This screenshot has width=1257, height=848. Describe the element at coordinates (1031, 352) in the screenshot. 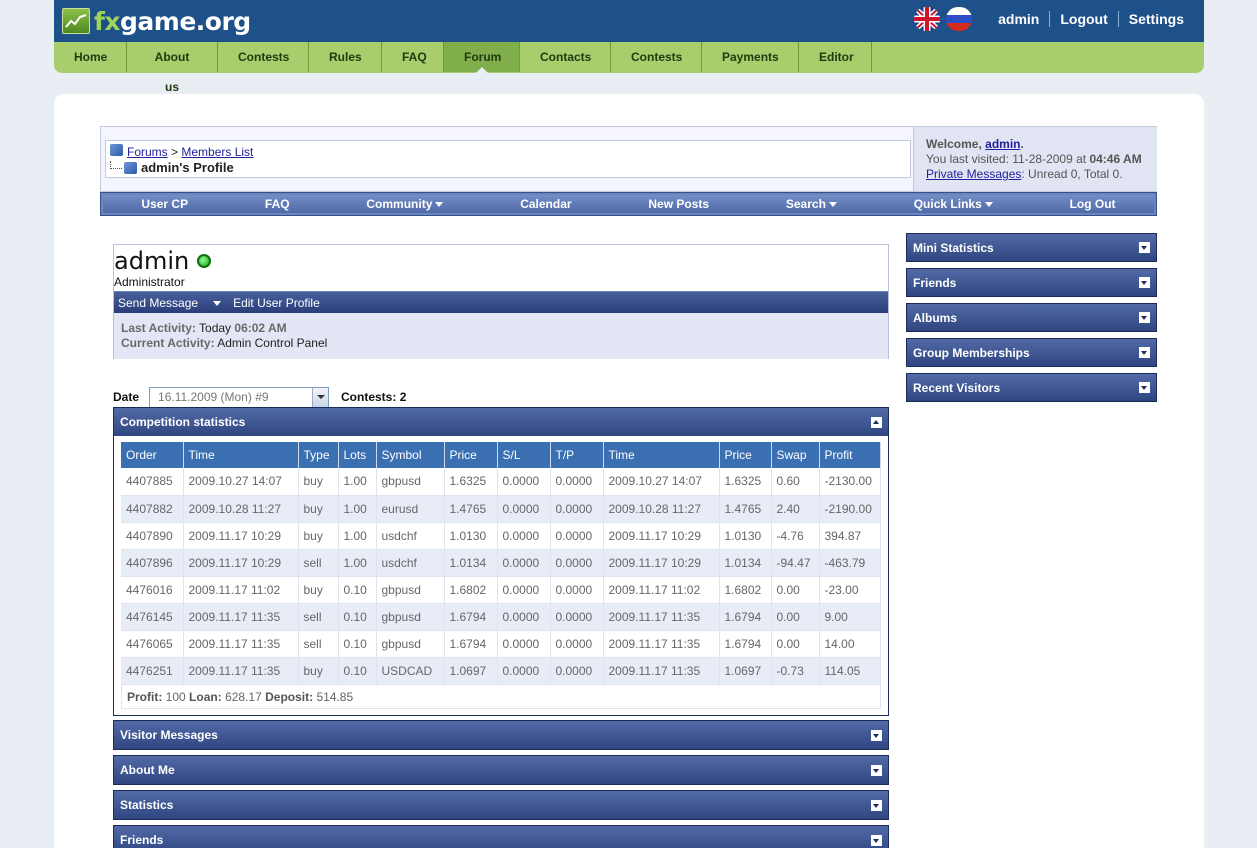

I see `sidebar-group-memberships: Group Memberships` at that location.